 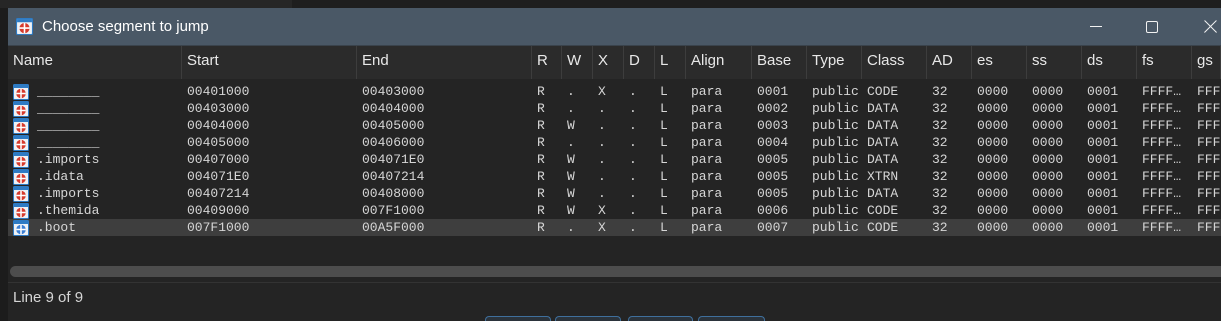 I want to click on column-header-w: W, so click(x=577, y=62).